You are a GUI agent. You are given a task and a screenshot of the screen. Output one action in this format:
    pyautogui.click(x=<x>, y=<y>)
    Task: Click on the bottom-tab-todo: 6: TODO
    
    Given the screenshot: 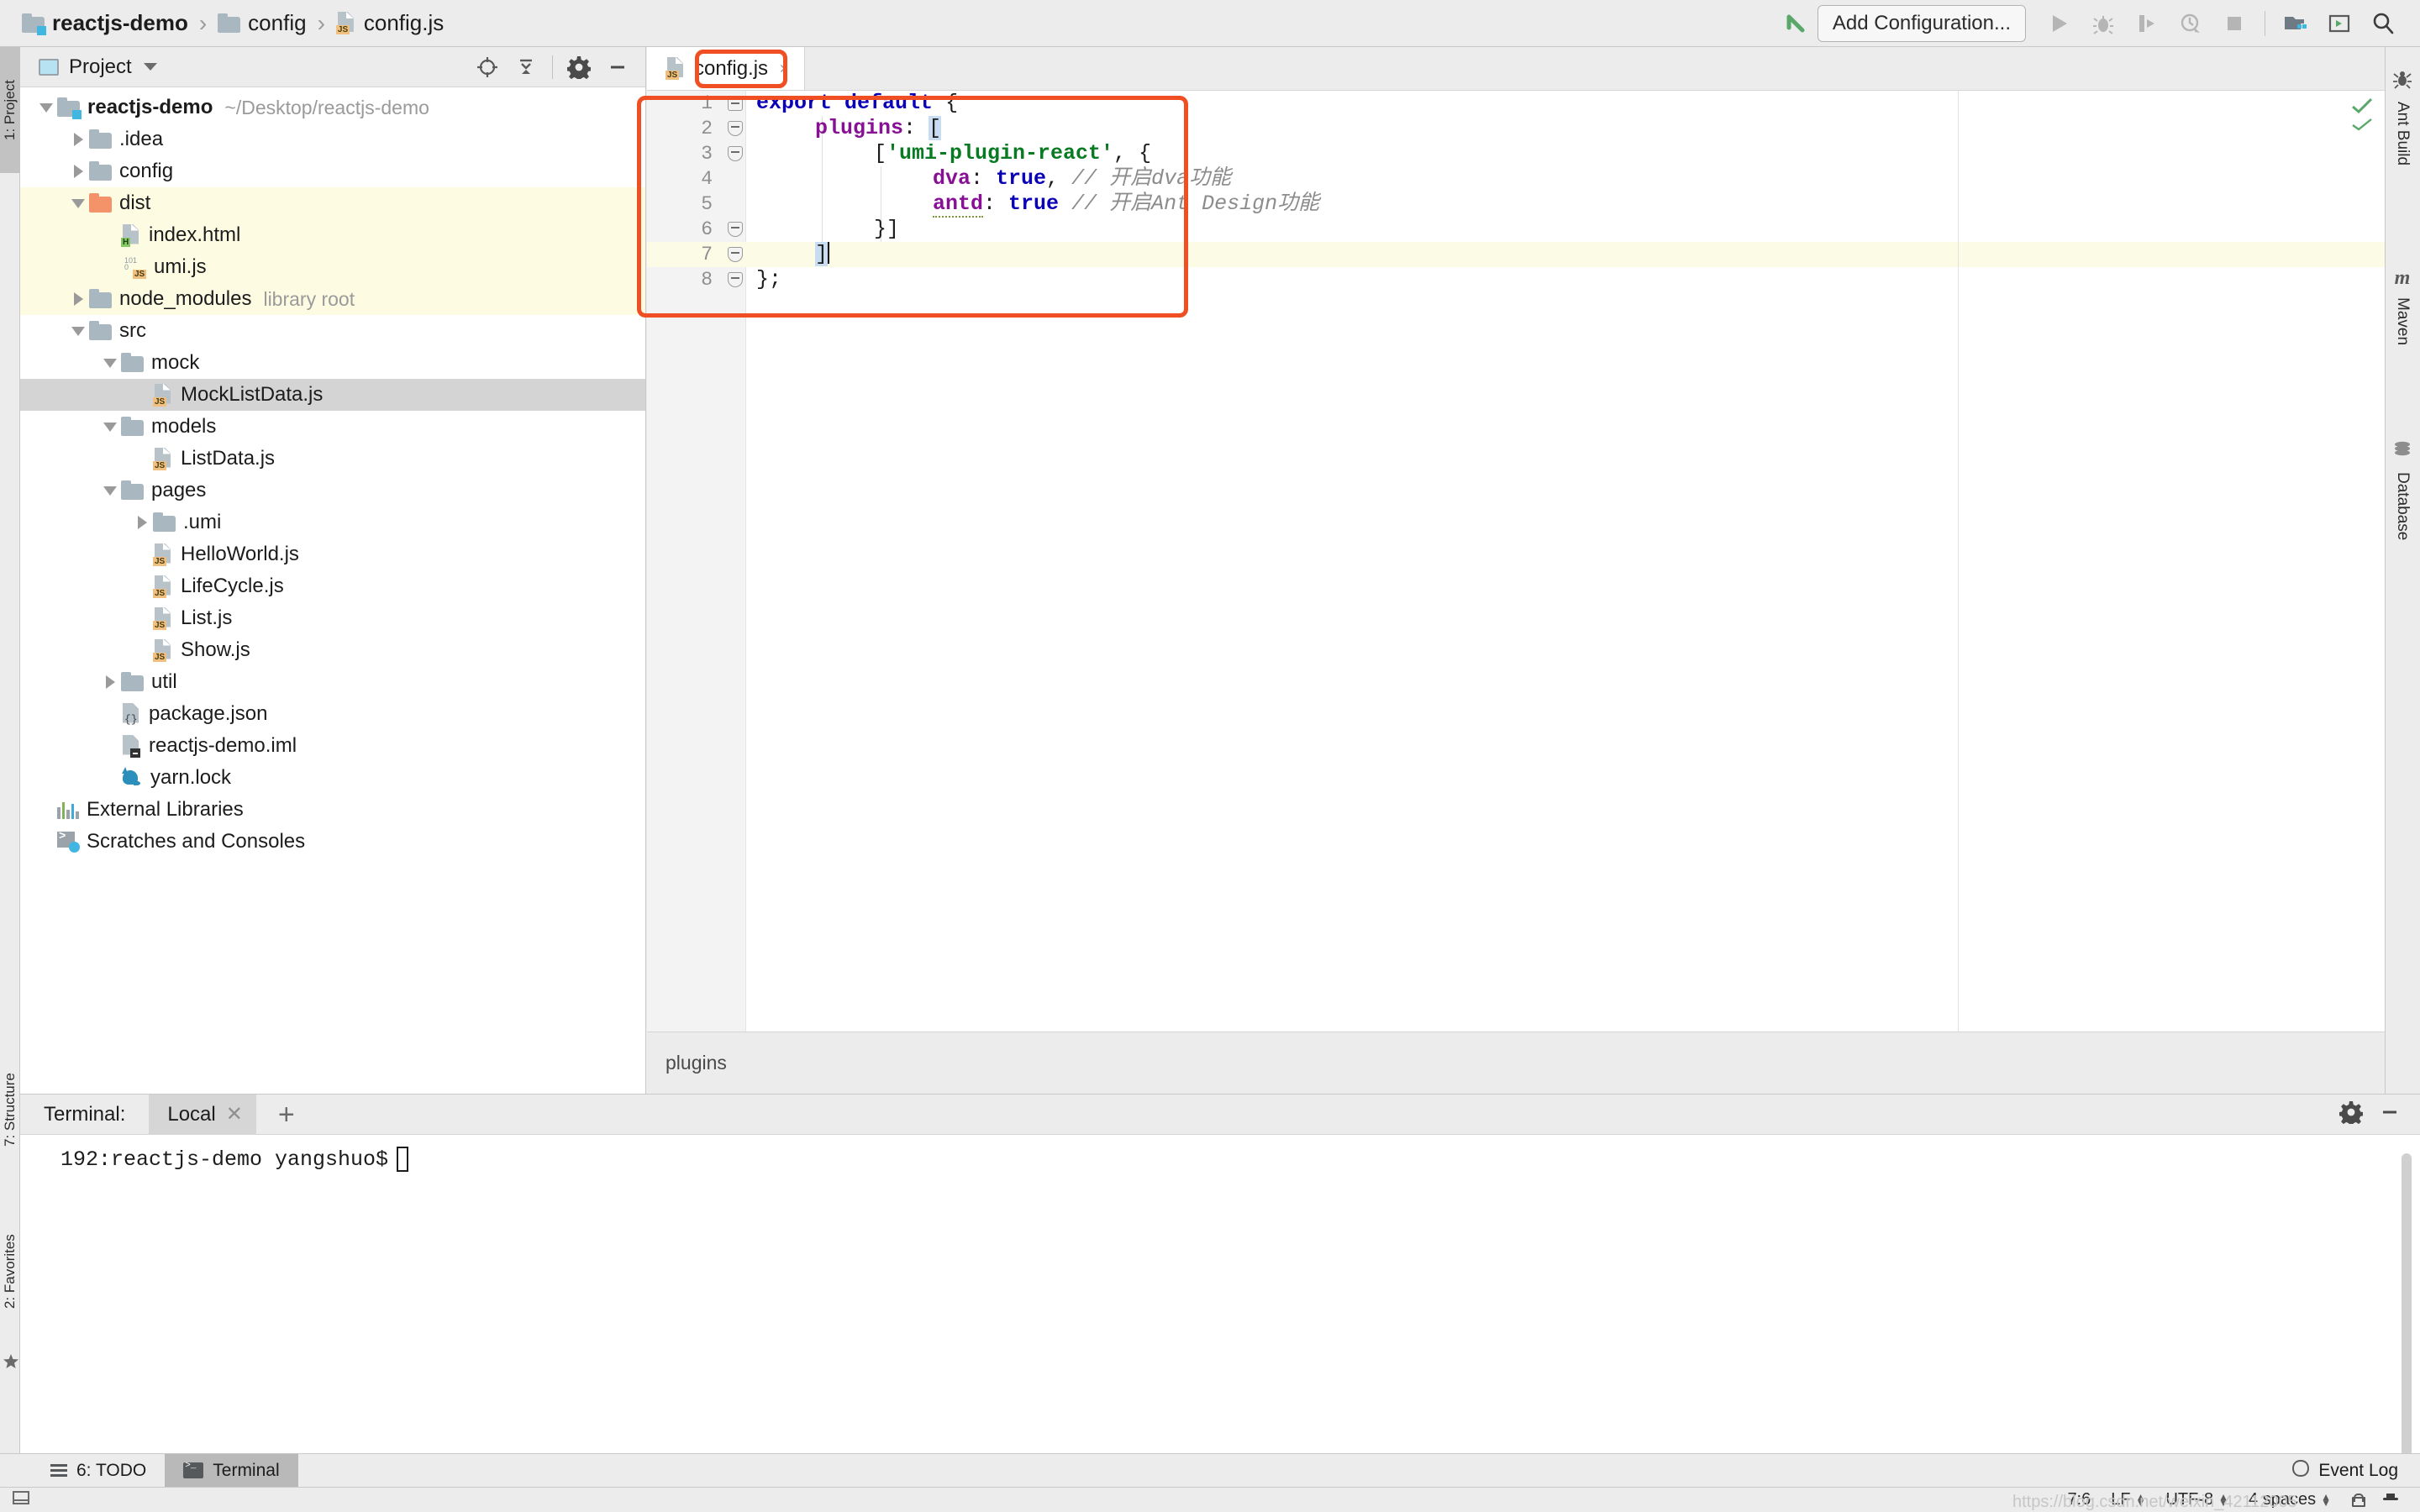 What is the action you would take?
    pyautogui.click(x=98, y=1470)
    